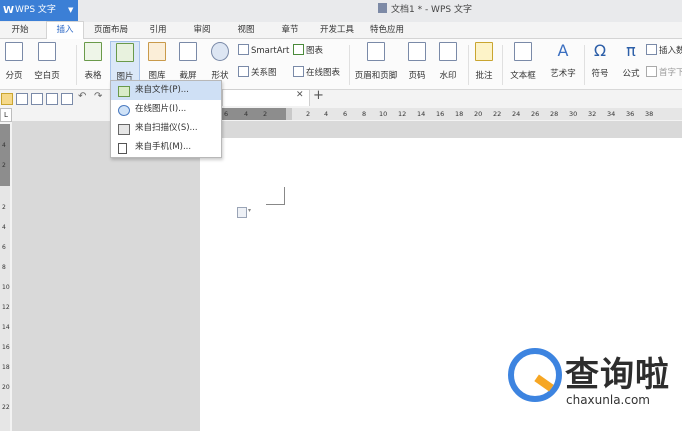  What do you see at coordinates (417, 51) in the screenshot?
I see `page-number-icon` at bounding box center [417, 51].